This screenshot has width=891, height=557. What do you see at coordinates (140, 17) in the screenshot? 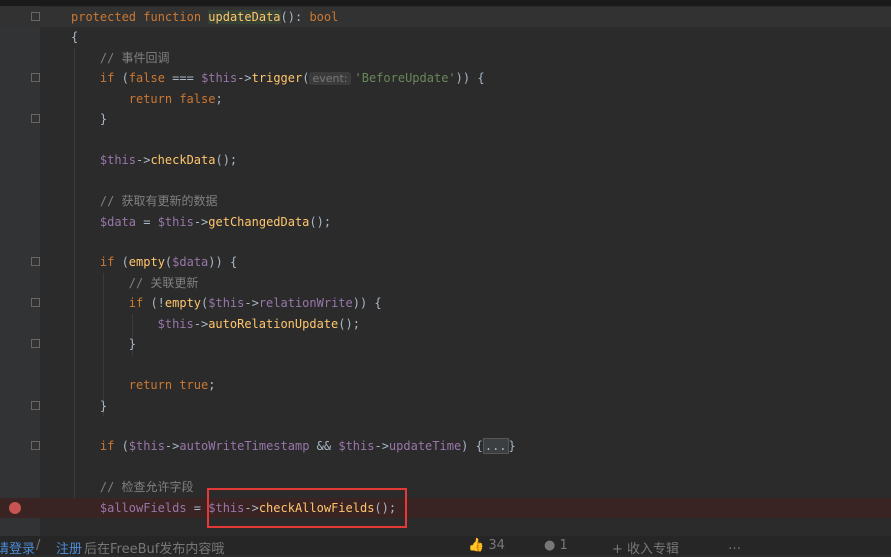
I see `code-token: protected function` at bounding box center [140, 17].